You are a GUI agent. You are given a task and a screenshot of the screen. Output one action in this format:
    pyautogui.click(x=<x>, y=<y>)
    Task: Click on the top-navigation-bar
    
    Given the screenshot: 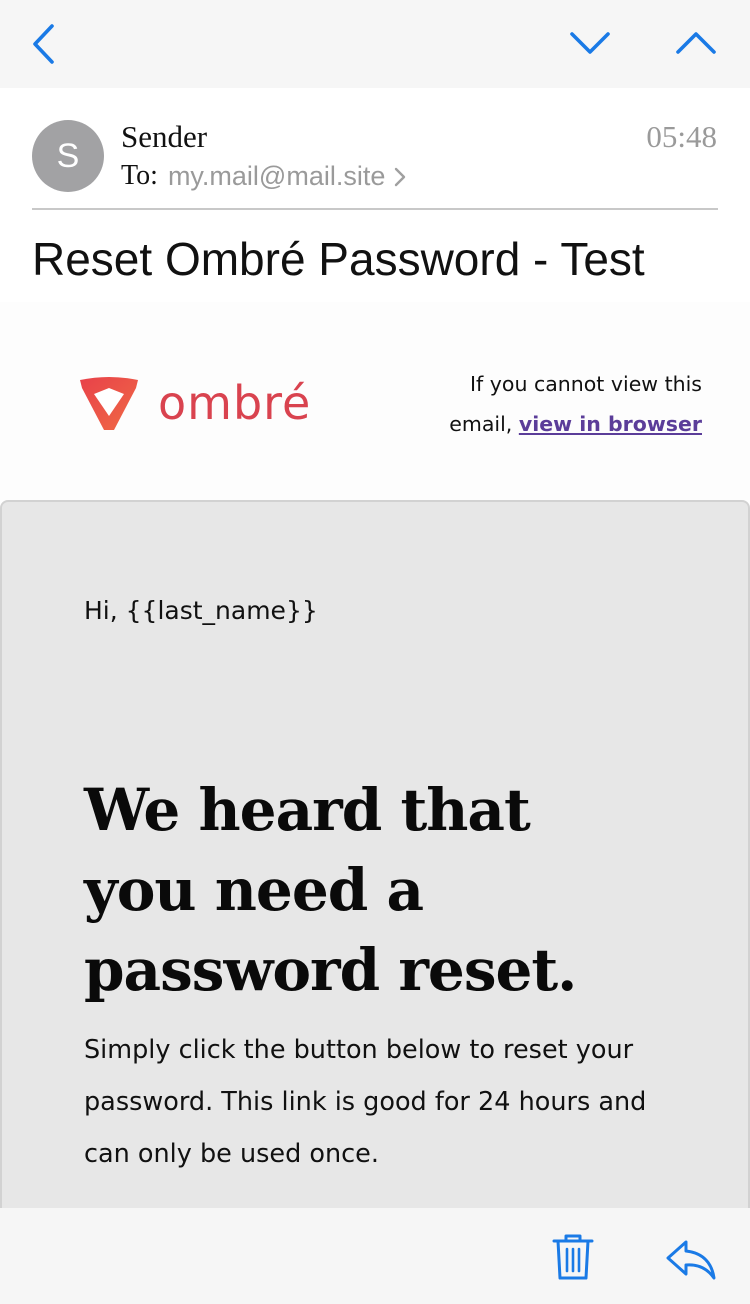 What is the action you would take?
    pyautogui.click(x=375, y=44)
    